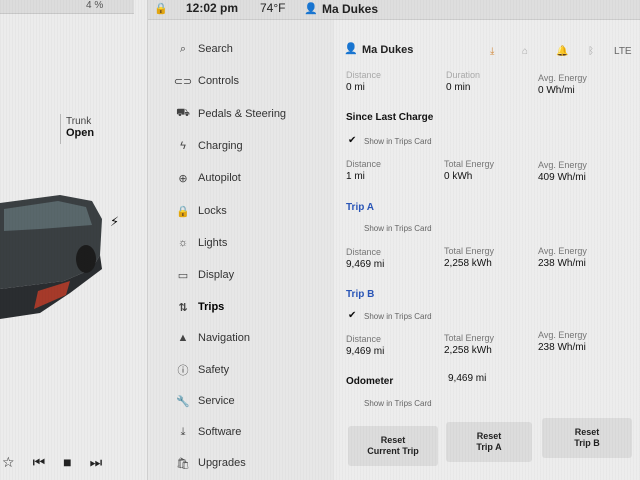  I want to click on reset-trip-b-line2: Trip B, so click(587, 443).